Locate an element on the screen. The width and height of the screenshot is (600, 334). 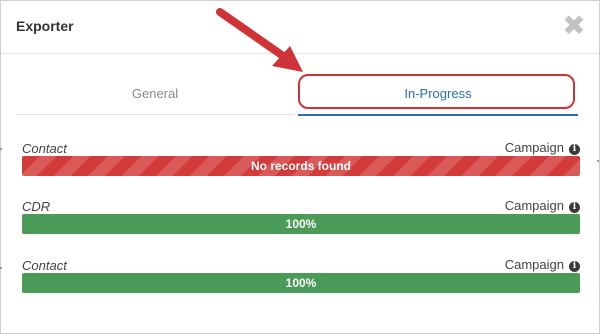
export-row: CDR Campaign i 100% is located at coordinates (301, 218).